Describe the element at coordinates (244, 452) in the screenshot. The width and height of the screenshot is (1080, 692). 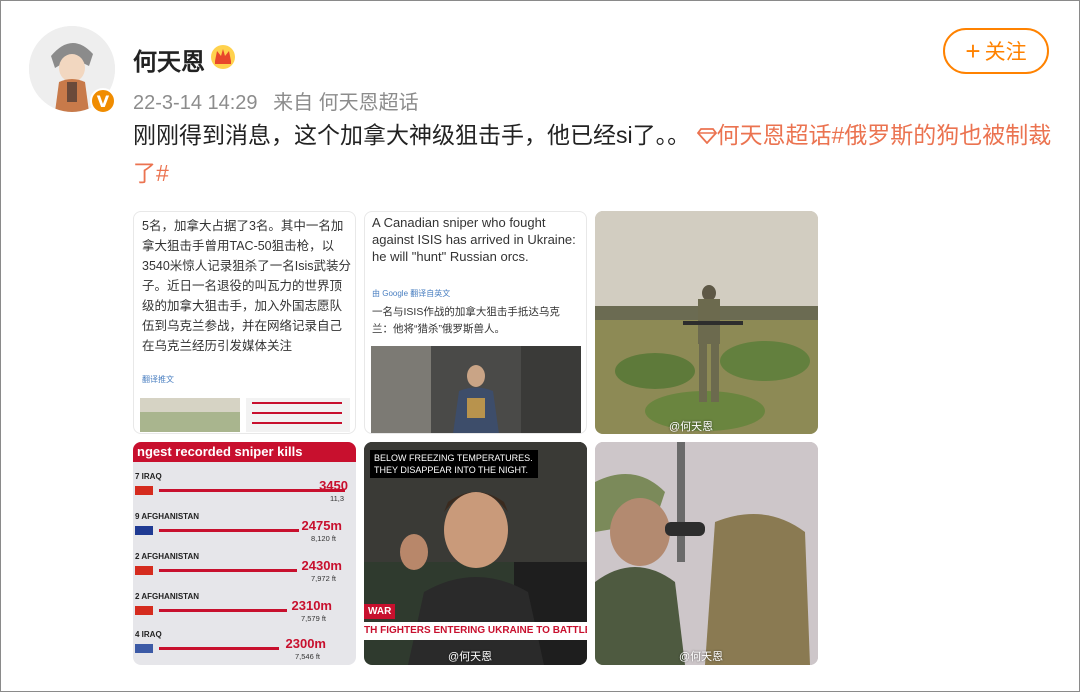
I see `image-4-title: ngest recorded sniper kills` at that location.